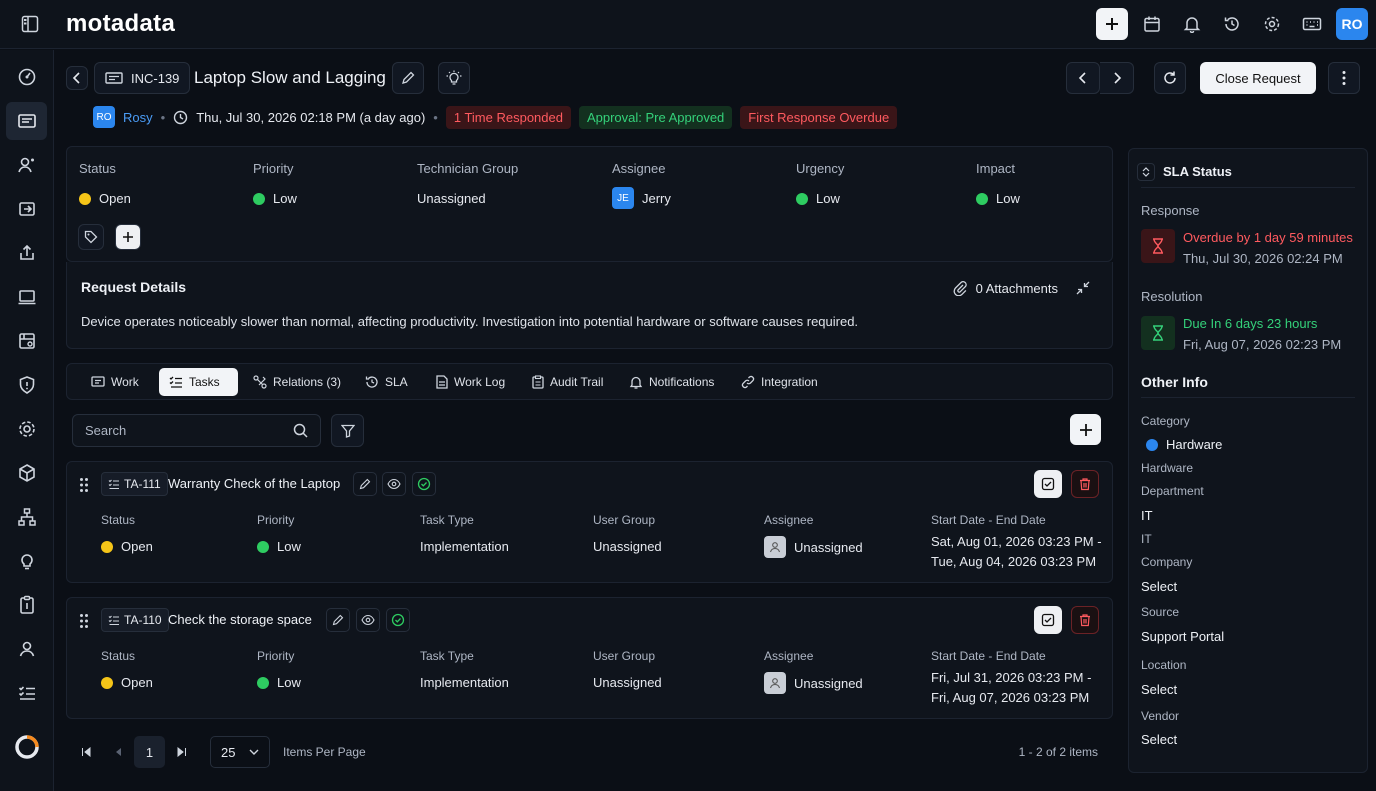 The image size is (1376, 791). I want to click on location-value: Select, so click(1159, 689).